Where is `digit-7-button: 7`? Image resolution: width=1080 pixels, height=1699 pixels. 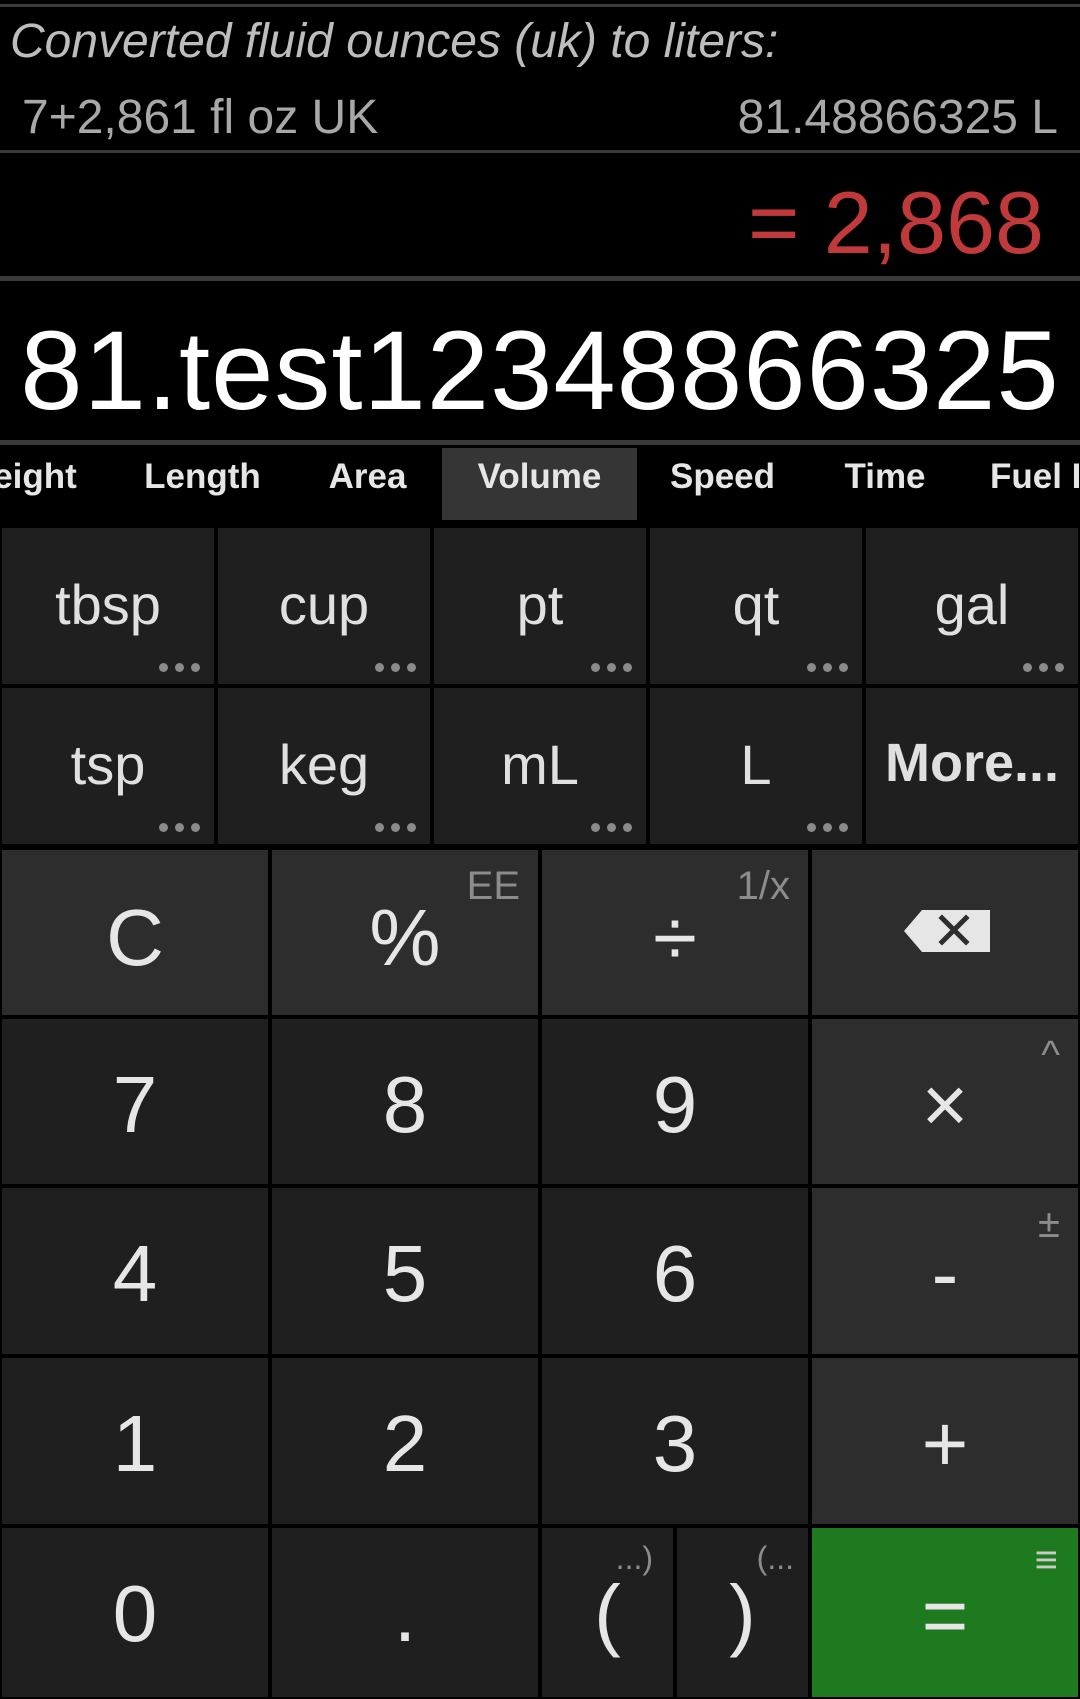
digit-7-button: 7 is located at coordinates (135, 1101).